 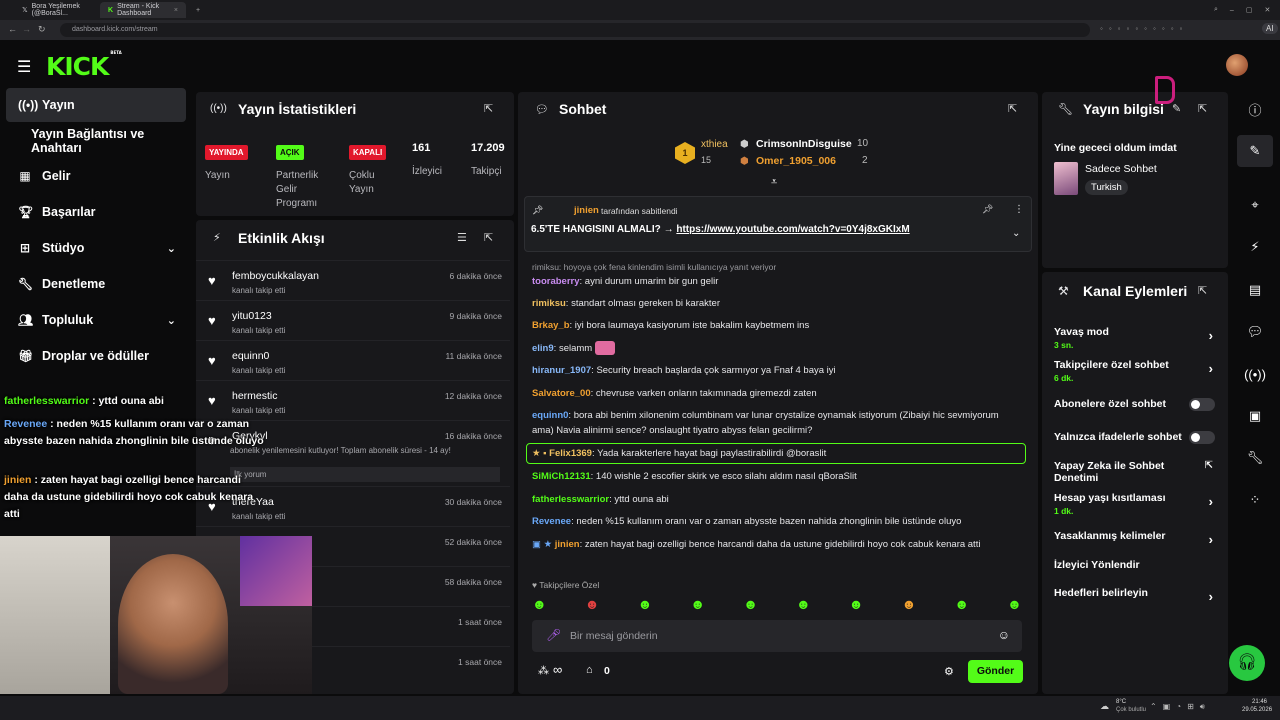 I want to click on chat-username: rimiksu, so click(x=549, y=303).